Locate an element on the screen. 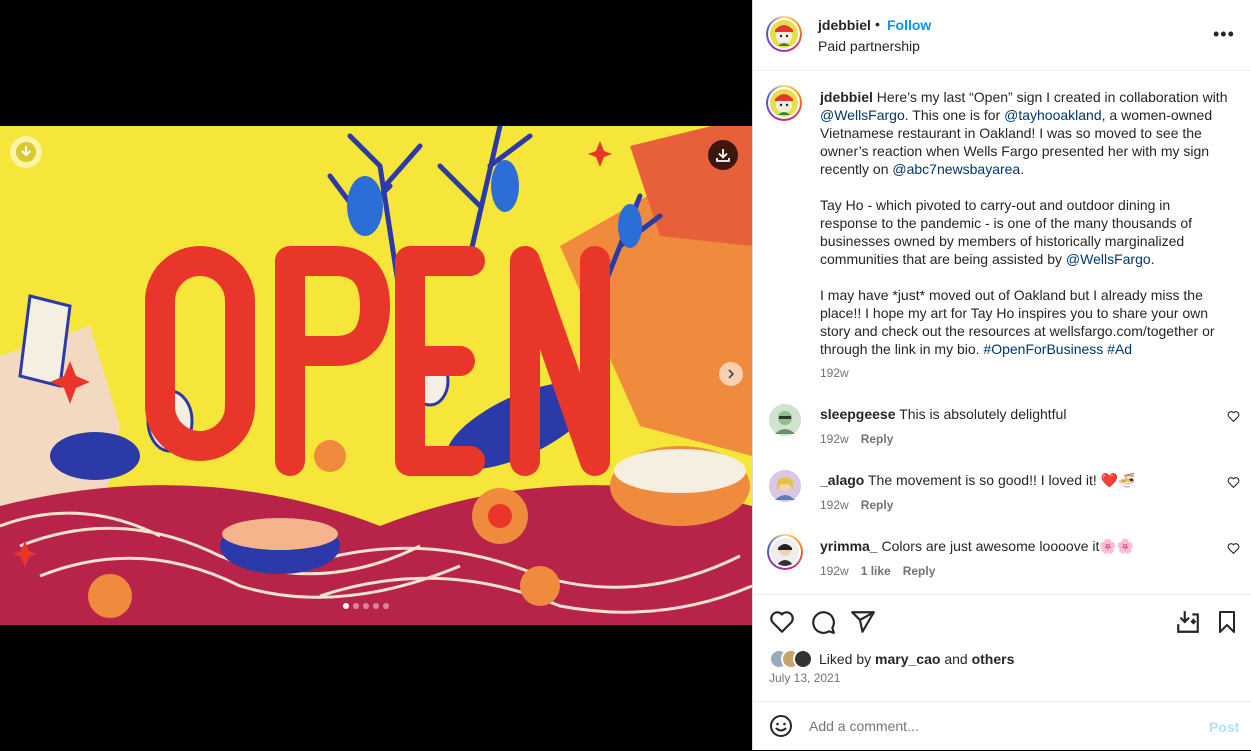 The width and height of the screenshot is (1251, 751). carousel-next-button is located at coordinates (731, 374).